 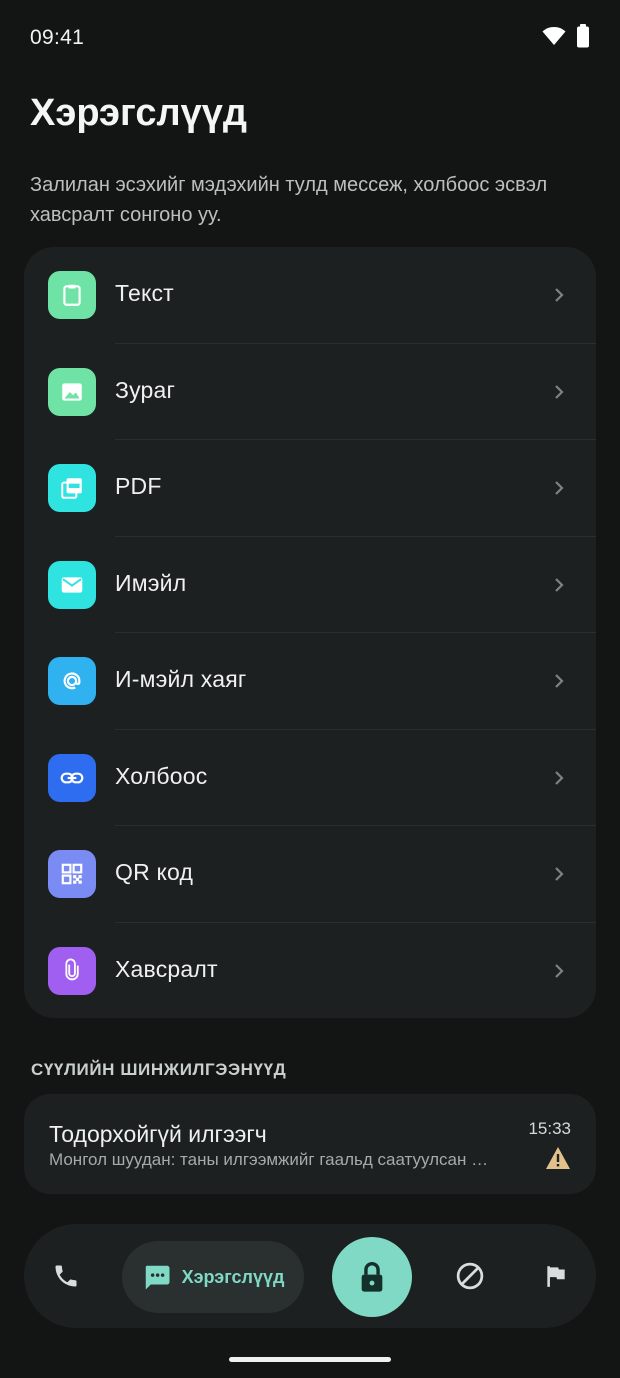 What do you see at coordinates (310, 1359) in the screenshot?
I see `home-indicator` at bounding box center [310, 1359].